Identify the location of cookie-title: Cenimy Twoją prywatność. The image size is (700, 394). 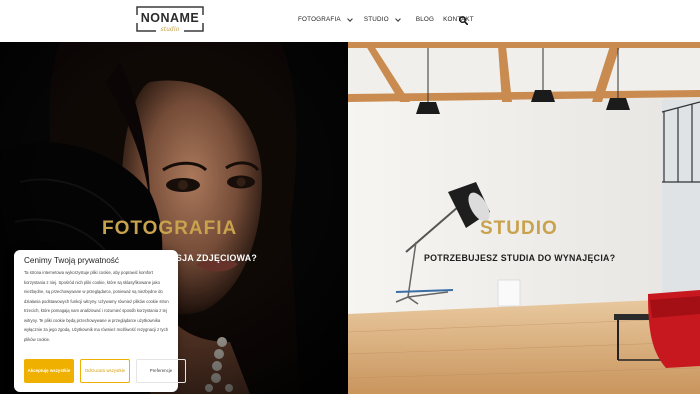
(71, 260).